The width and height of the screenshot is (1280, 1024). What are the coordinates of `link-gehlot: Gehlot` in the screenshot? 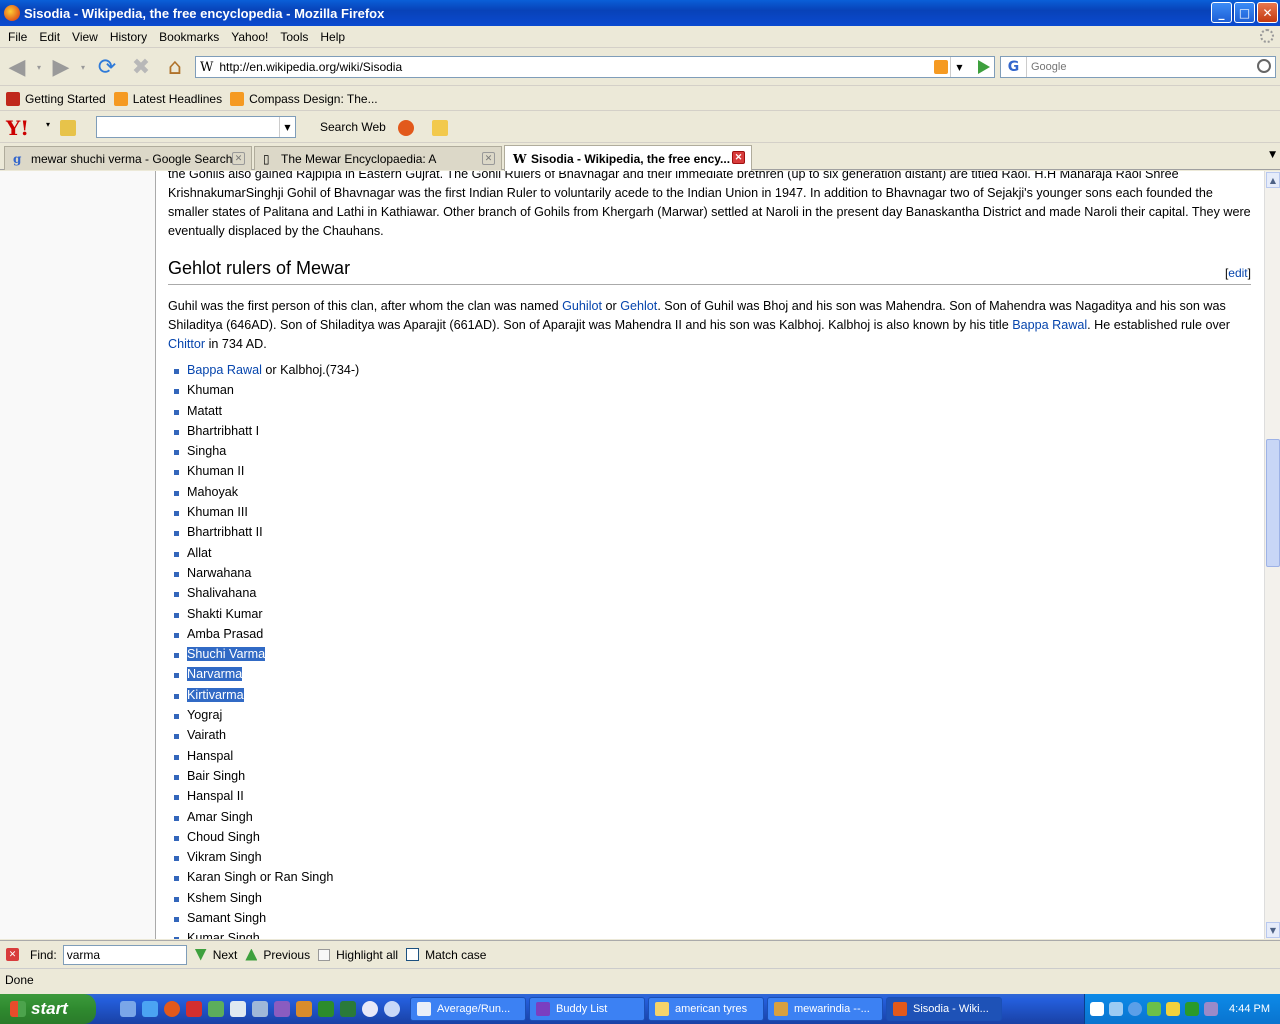 It's located at (638, 306).